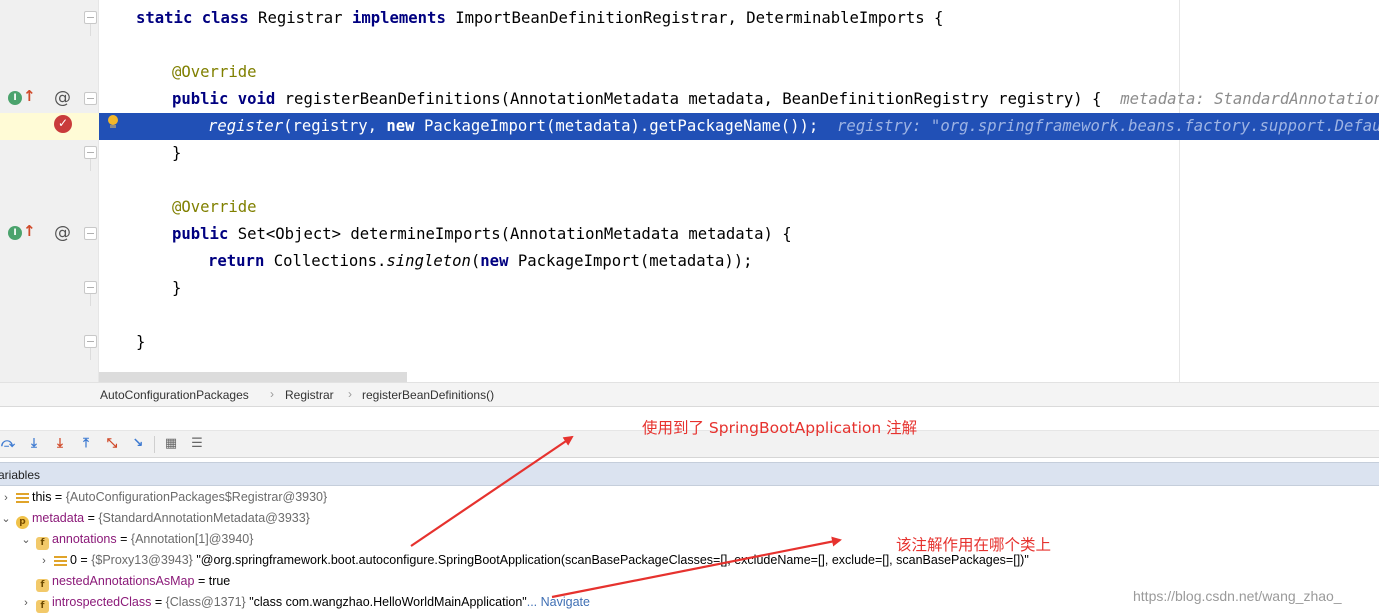  Describe the element at coordinates (398, 18) in the screenshot. I see `keyword: implements` at that location.